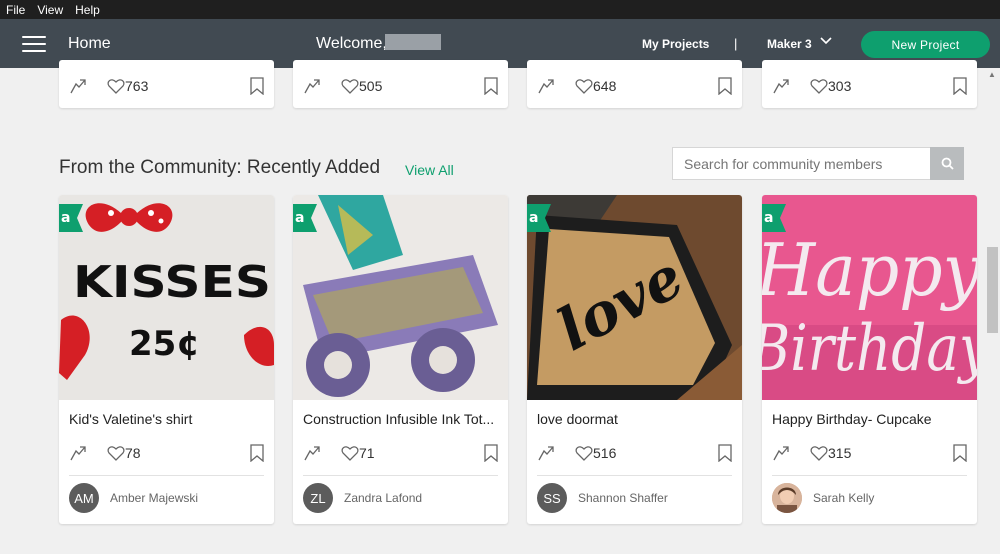 The height and width of the screenshot is (554, 1000). I want to click on avatar: ZL, so click(318, 498).